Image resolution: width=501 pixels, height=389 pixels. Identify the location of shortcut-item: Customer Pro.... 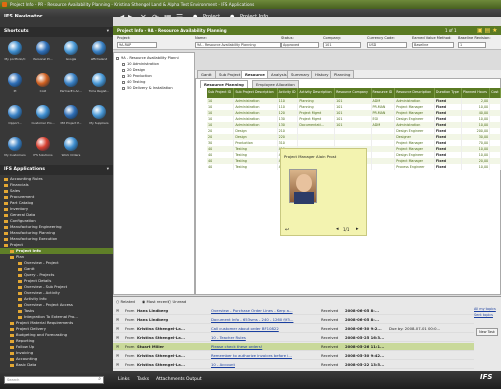
(43, 118).